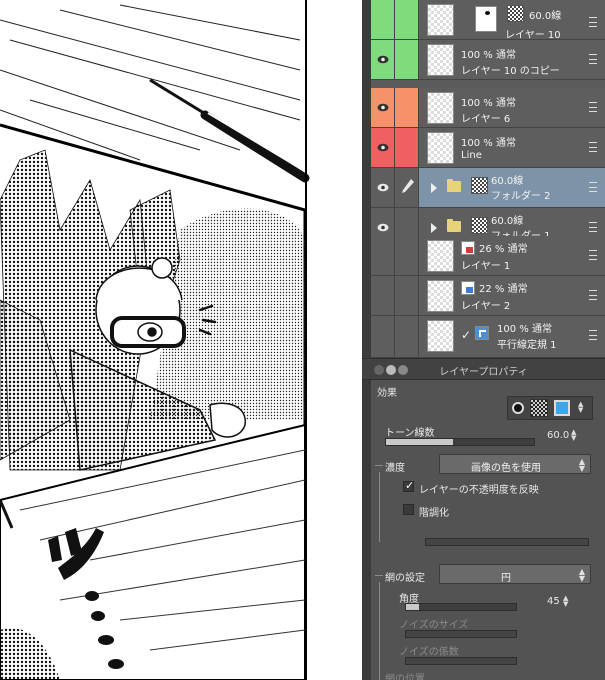 This screenshot has height=680, width=605. Describe the element at coordinates (379, 631) in the screenshot. I see `group-bracket` at that location.